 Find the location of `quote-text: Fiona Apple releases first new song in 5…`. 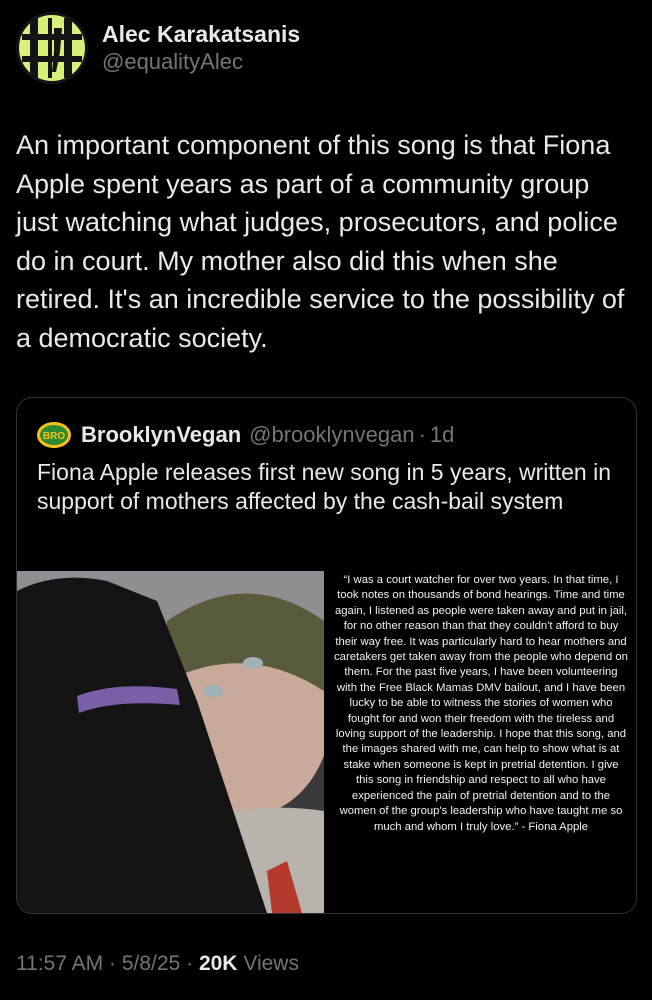

quote-text: Fiona Apple releases first new song in 5… is located at coordinates (324, 486).